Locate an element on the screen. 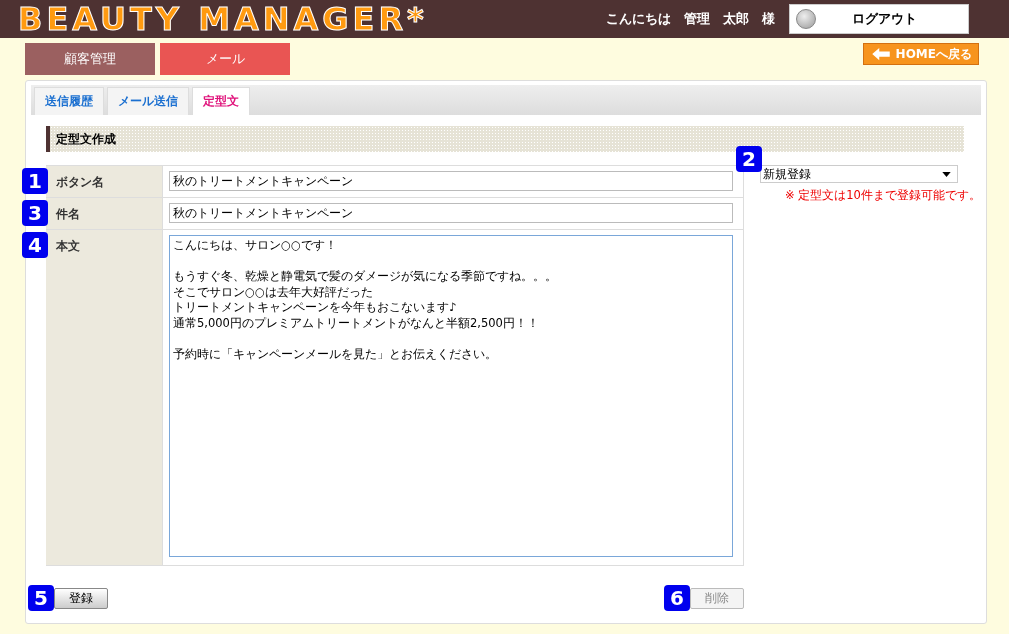 The width and height of the screenshot is (1009, 634). section-title: 定型文作成 is located at coordinates (505, 139).